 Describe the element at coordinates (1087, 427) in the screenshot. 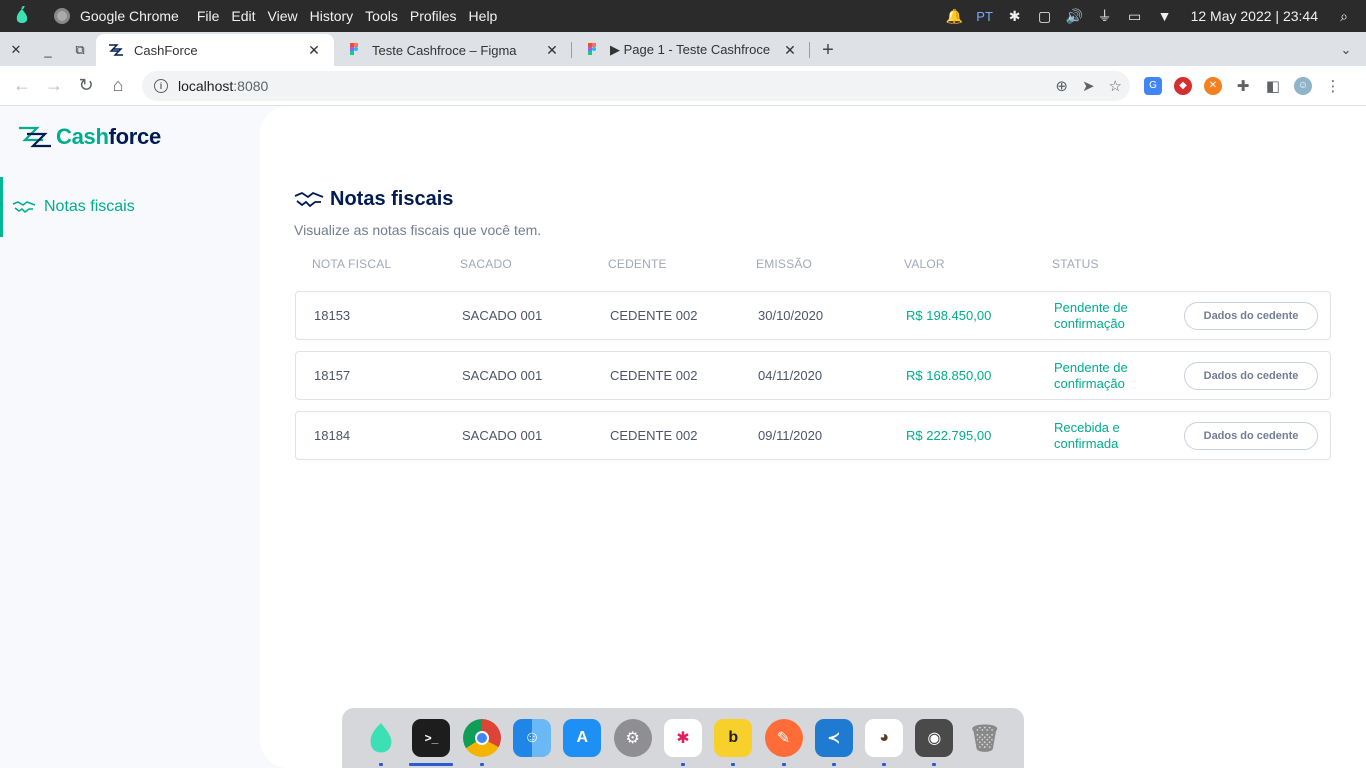

I see `status-line-1: Recebida e` at that location.